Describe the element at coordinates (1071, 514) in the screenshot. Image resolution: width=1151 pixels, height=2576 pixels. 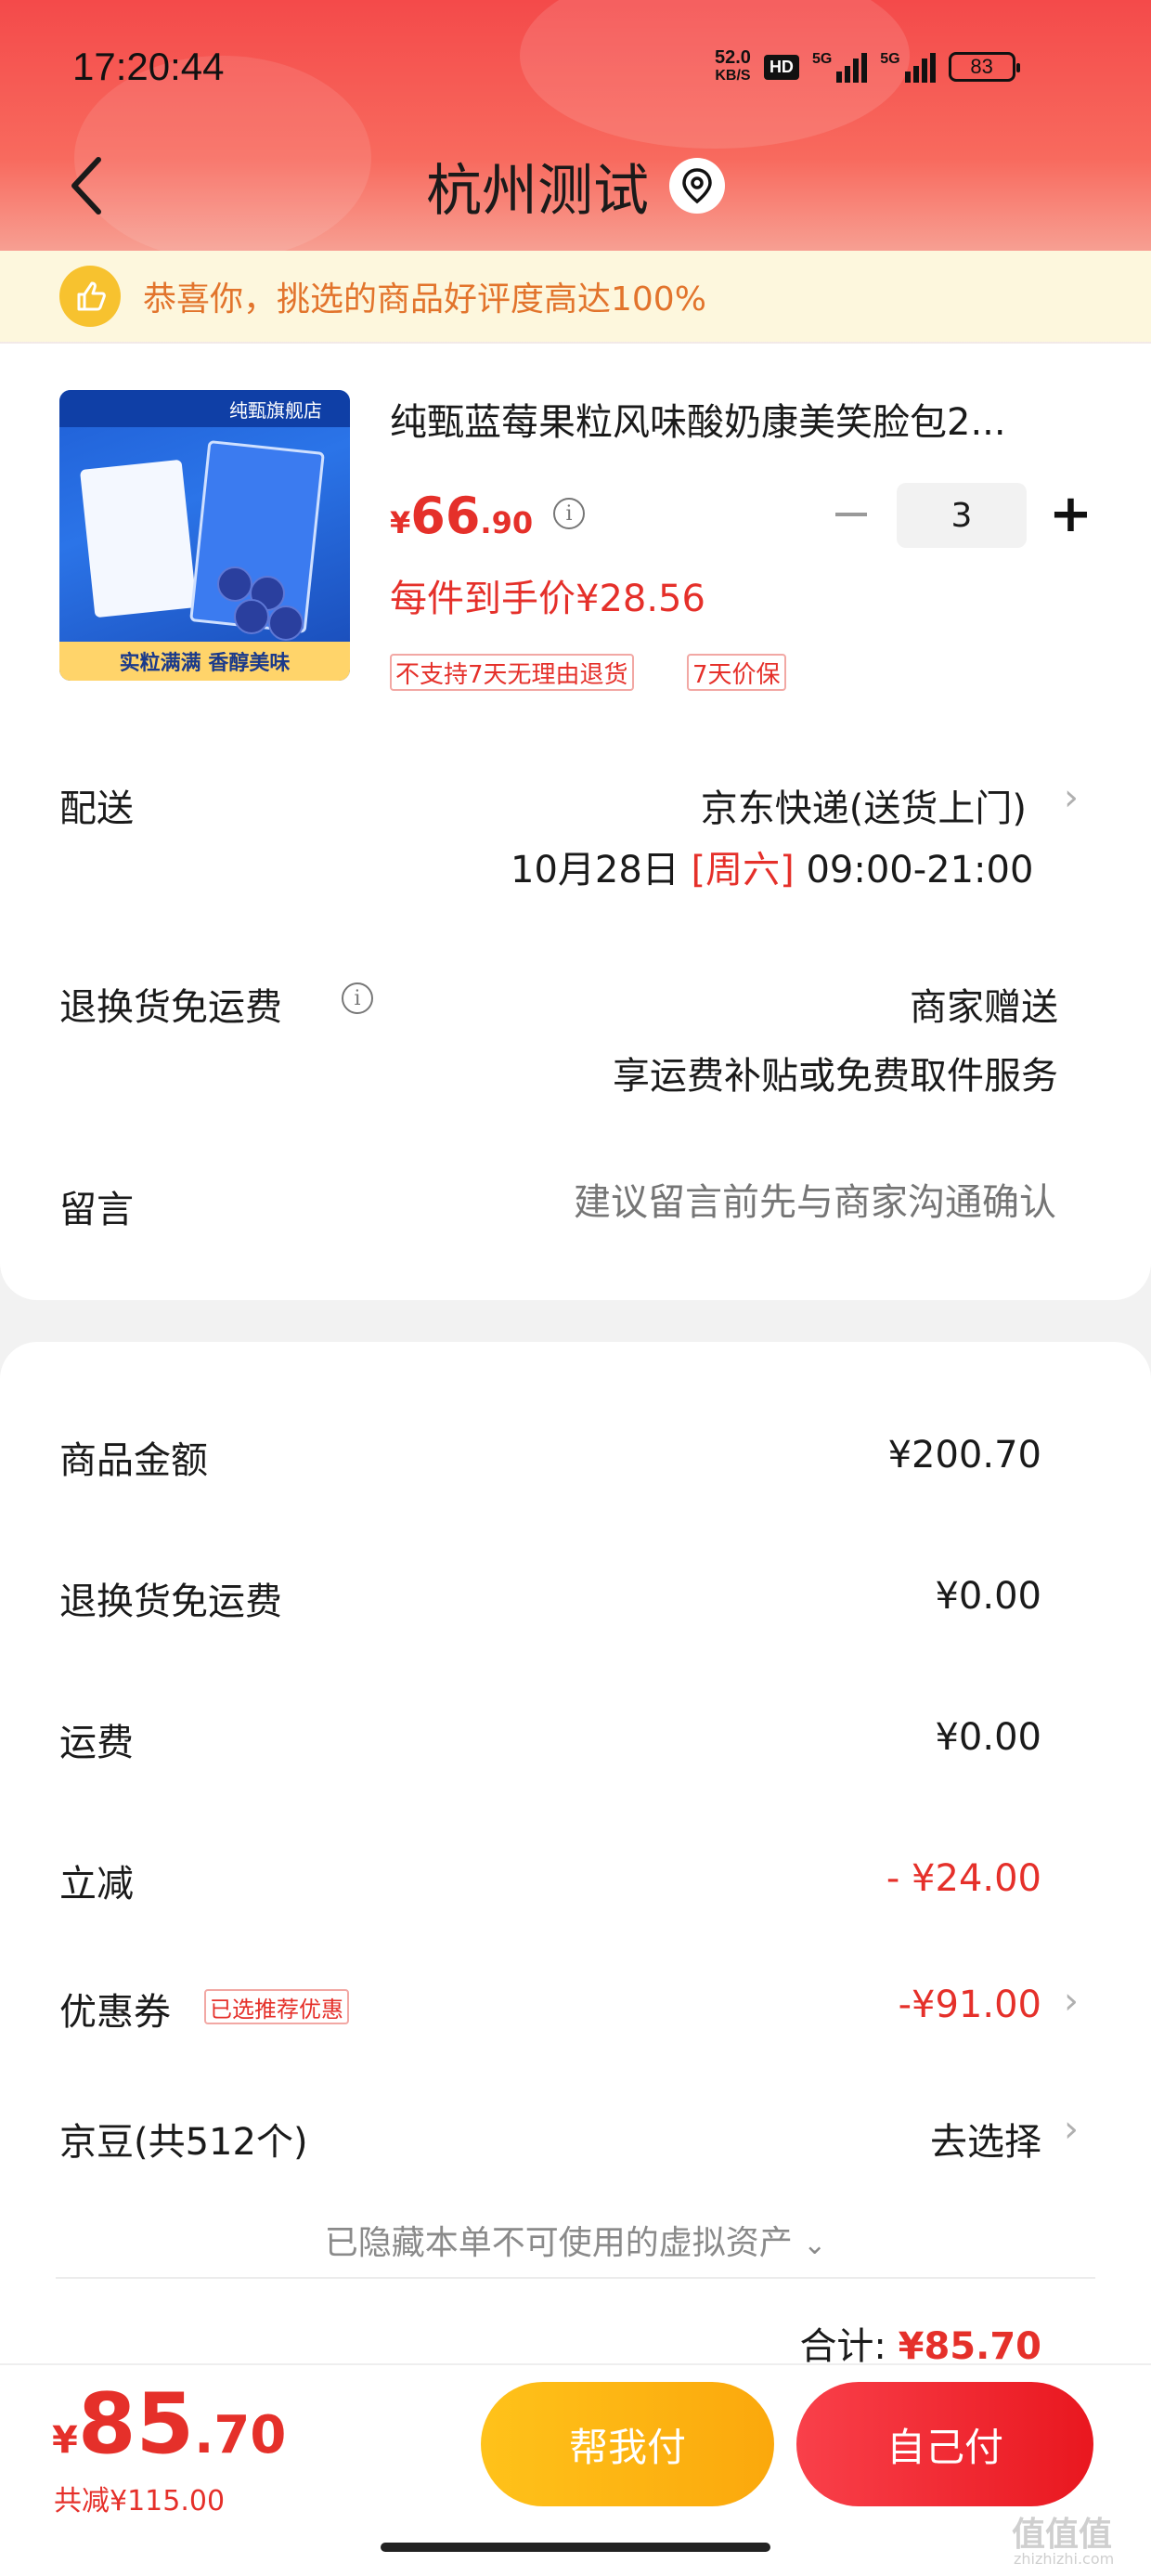
I see `increase-quantity-button: +` at that location.